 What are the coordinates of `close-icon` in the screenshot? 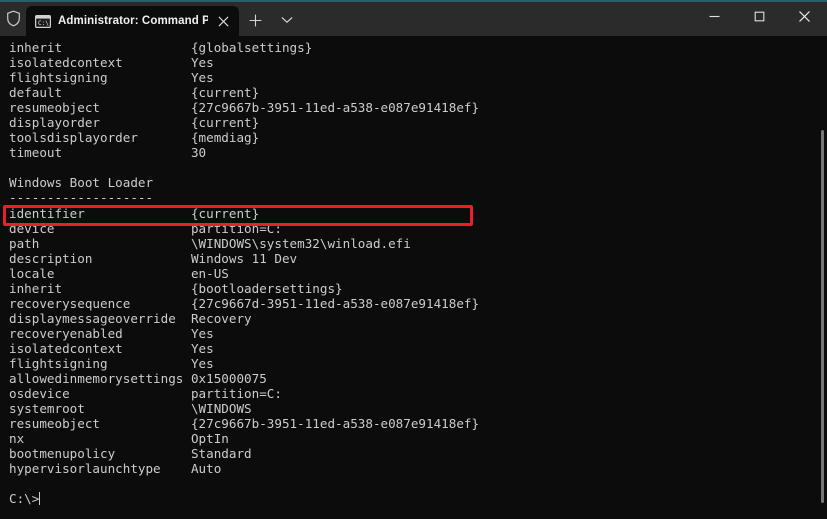 It's located at (804, 16).